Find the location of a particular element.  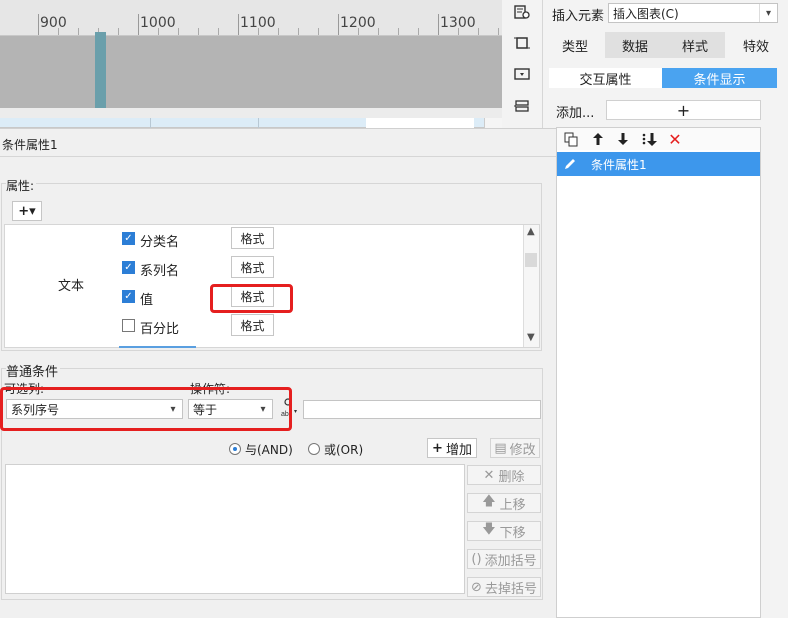

move-down-button: 🡇 下移 is located at coordinates (504, 531).